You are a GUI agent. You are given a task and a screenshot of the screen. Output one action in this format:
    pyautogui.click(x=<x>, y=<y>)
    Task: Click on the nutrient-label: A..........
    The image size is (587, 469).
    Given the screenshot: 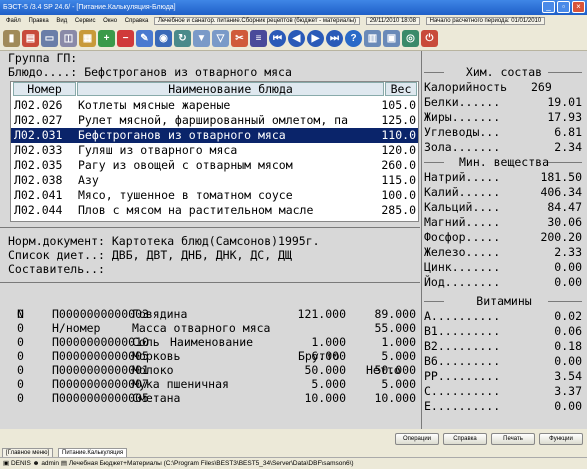 What is the action you would take?
    pyautogui.click(x=462, y=316)
    